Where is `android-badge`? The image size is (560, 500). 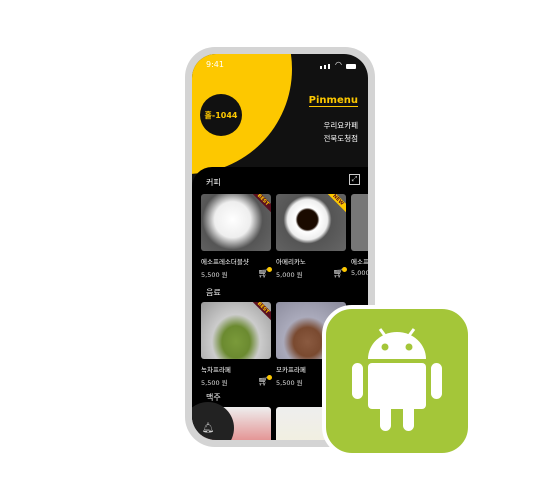 android-badge is located at coordinates (397, 381).